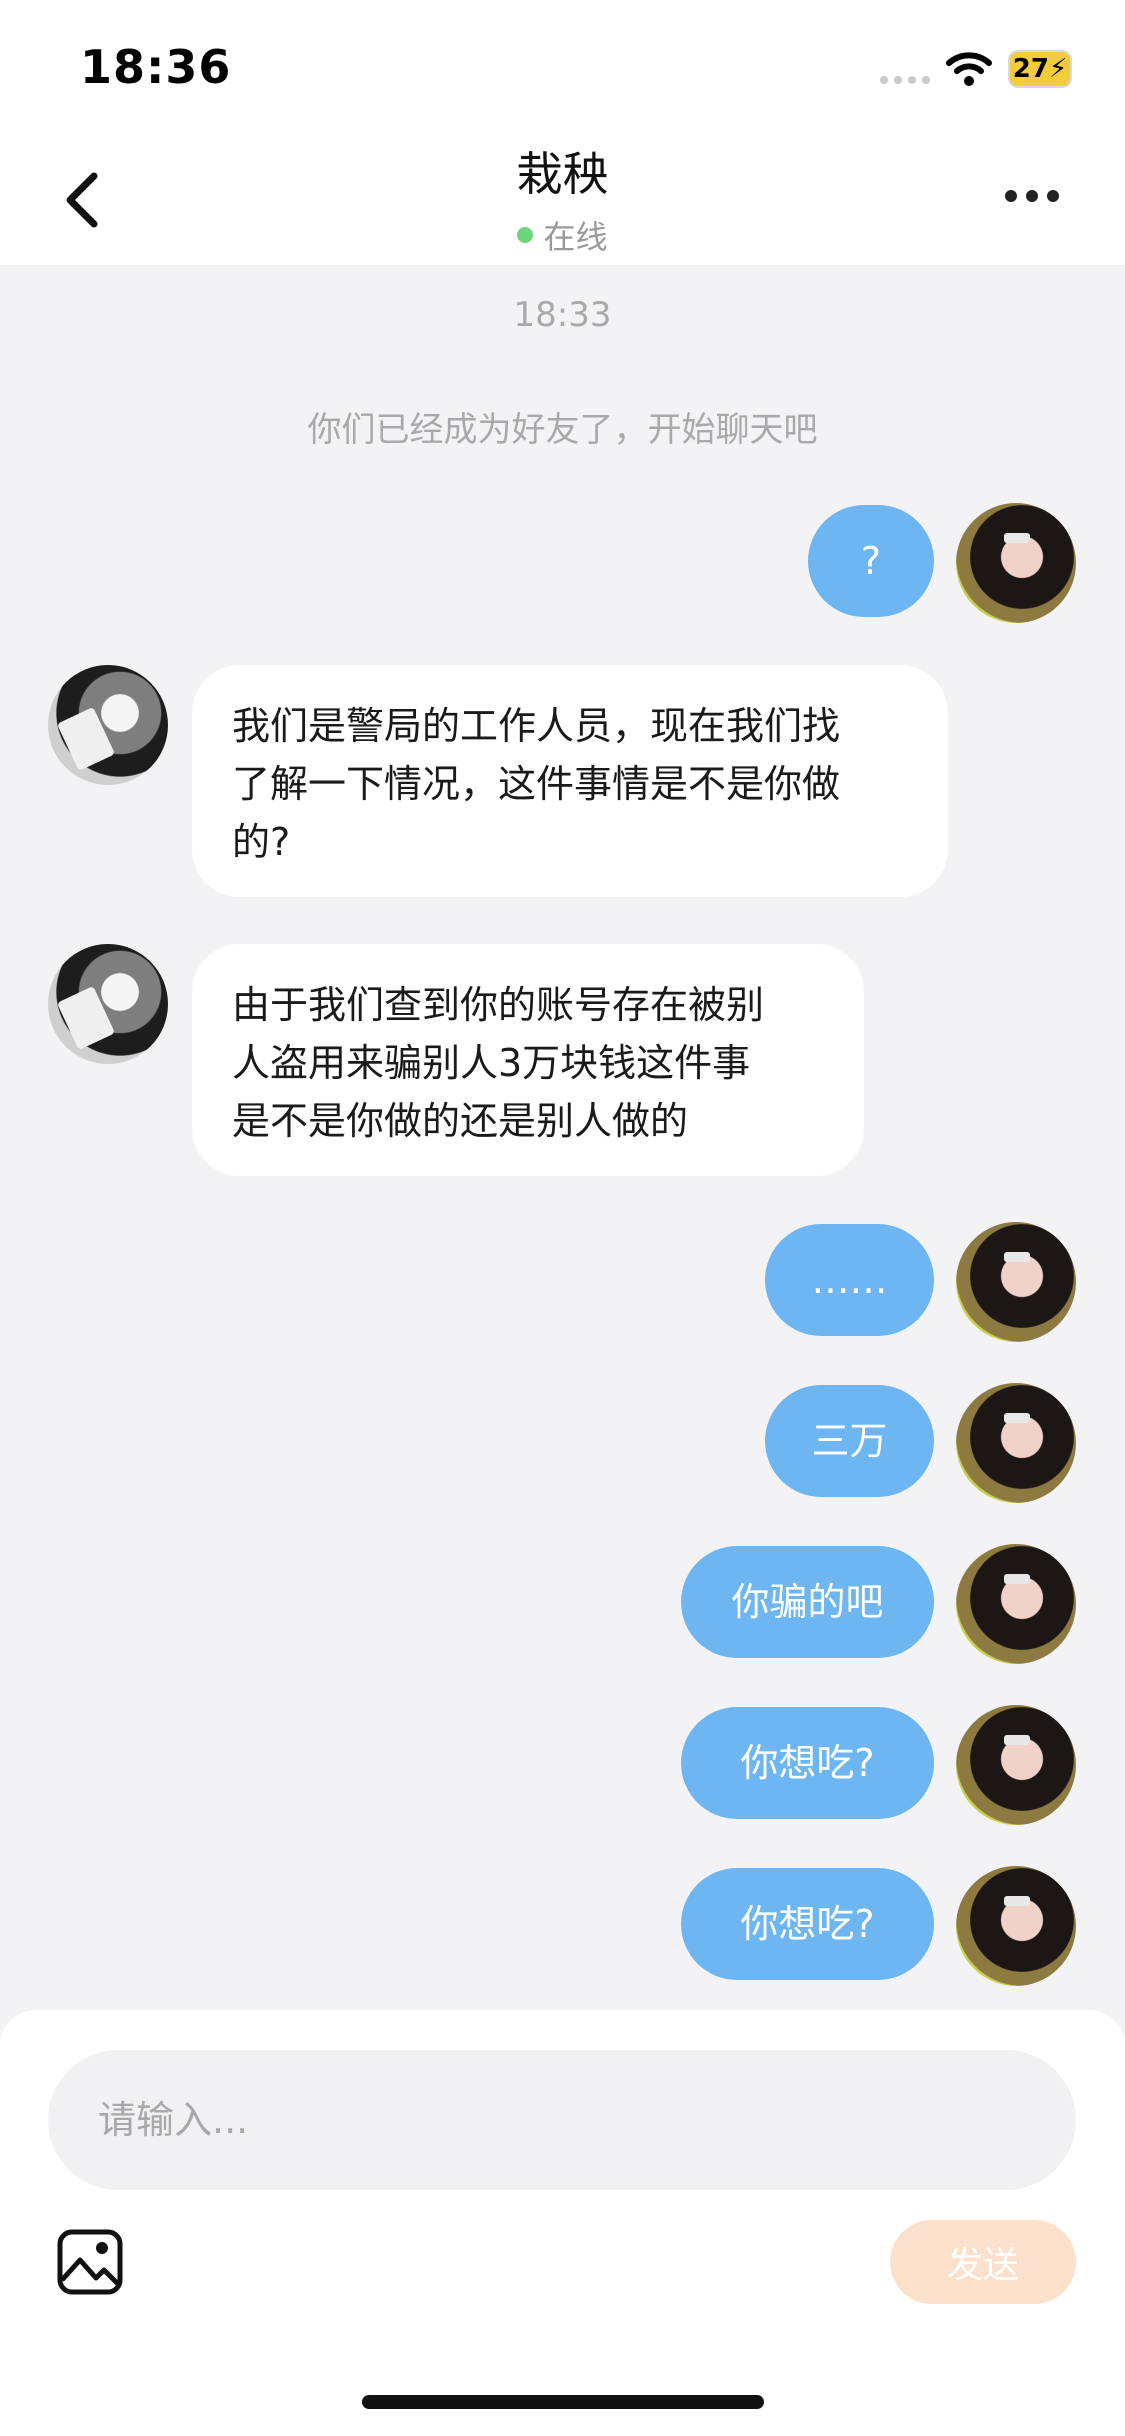 This screenshot has width=1125, height=2436. What do you see at coordinates (498, 1005) in the screenshot?
I see `message-line: 由于我们查到你的账号存在被别` at bounding box center [498, 1005].